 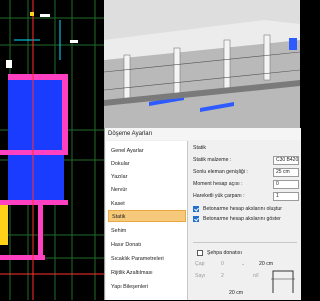 What do you see at coordinates (200, 253) in the screenshot?
I see `checkbox-unchecked-icon` at bounding box center [200, 253].